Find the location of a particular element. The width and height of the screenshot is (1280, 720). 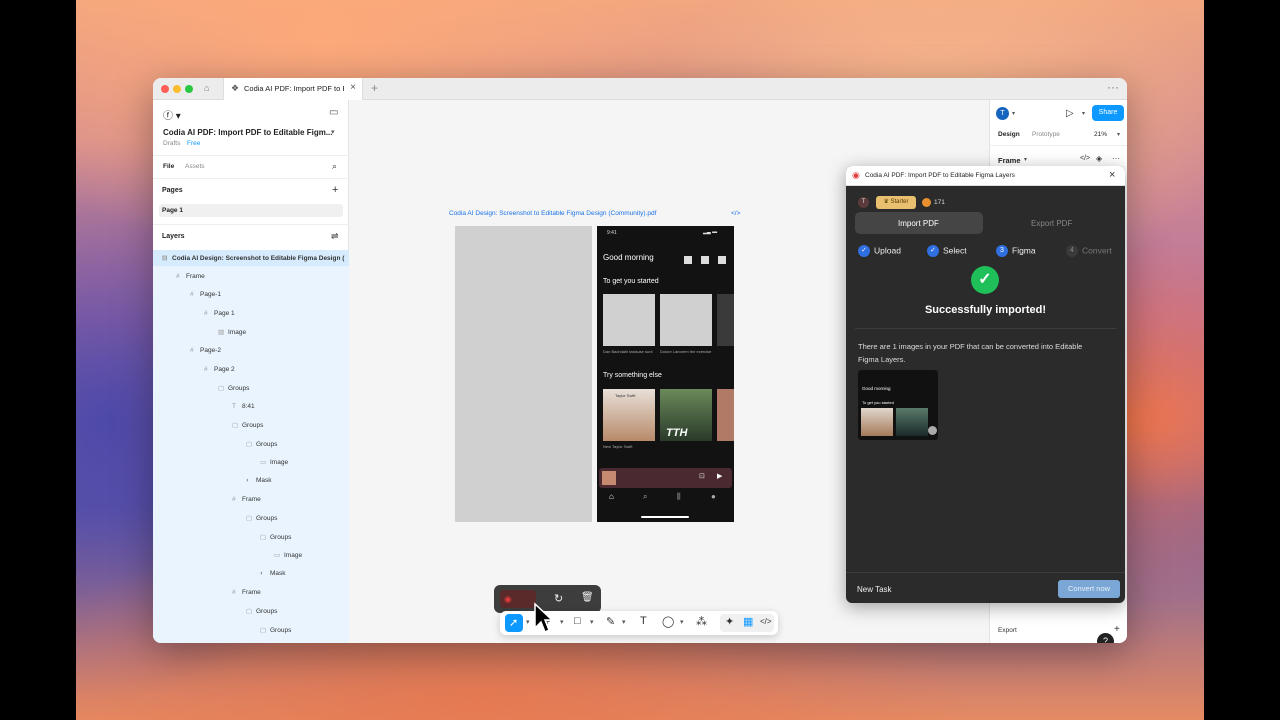

home-indicator is located at coordinates (665, 517).